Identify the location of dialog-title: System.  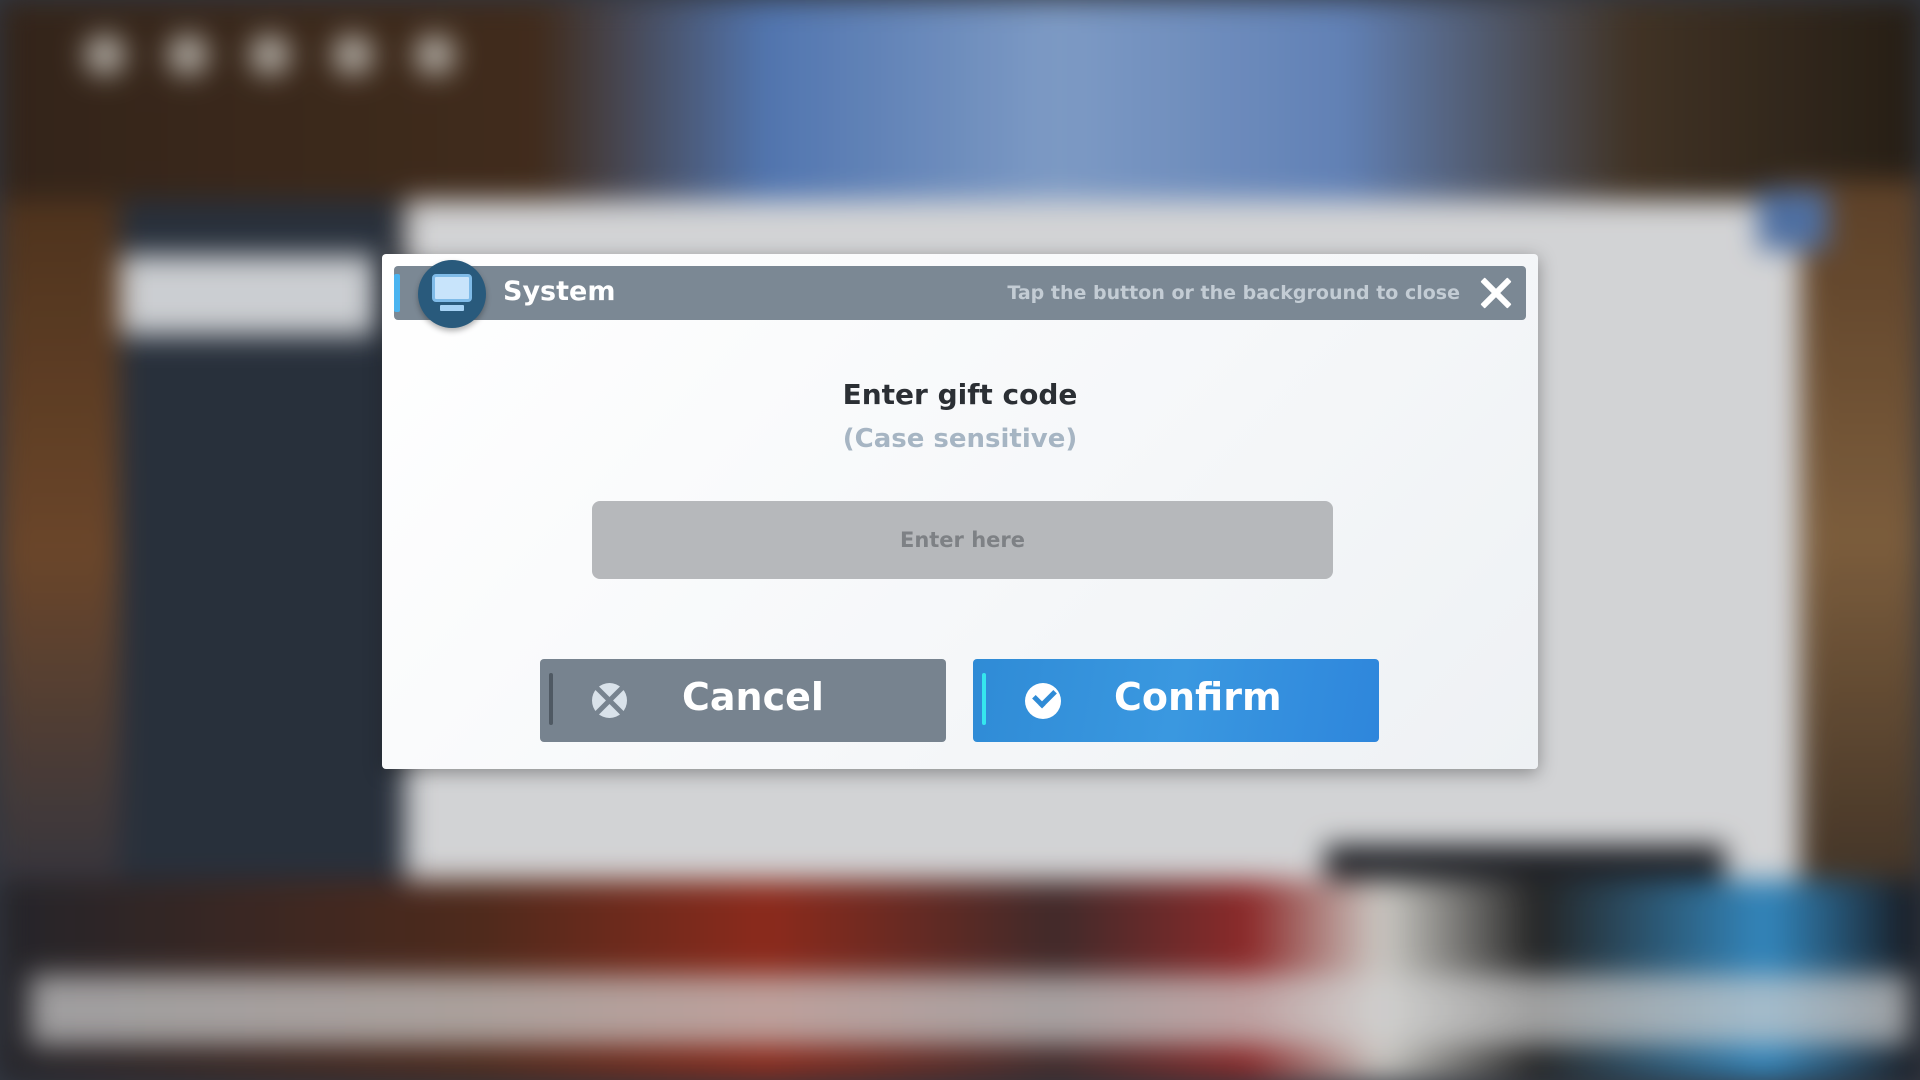
(559, 291).